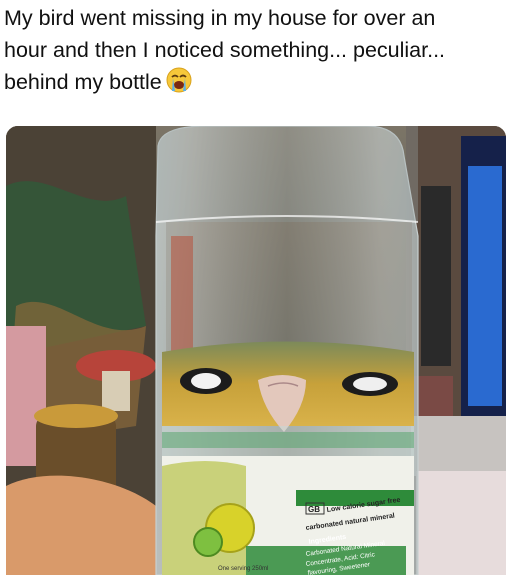  Describe the element at coordinates (116, 391) in the screenshot. I see `mushroom-stem` at that location.